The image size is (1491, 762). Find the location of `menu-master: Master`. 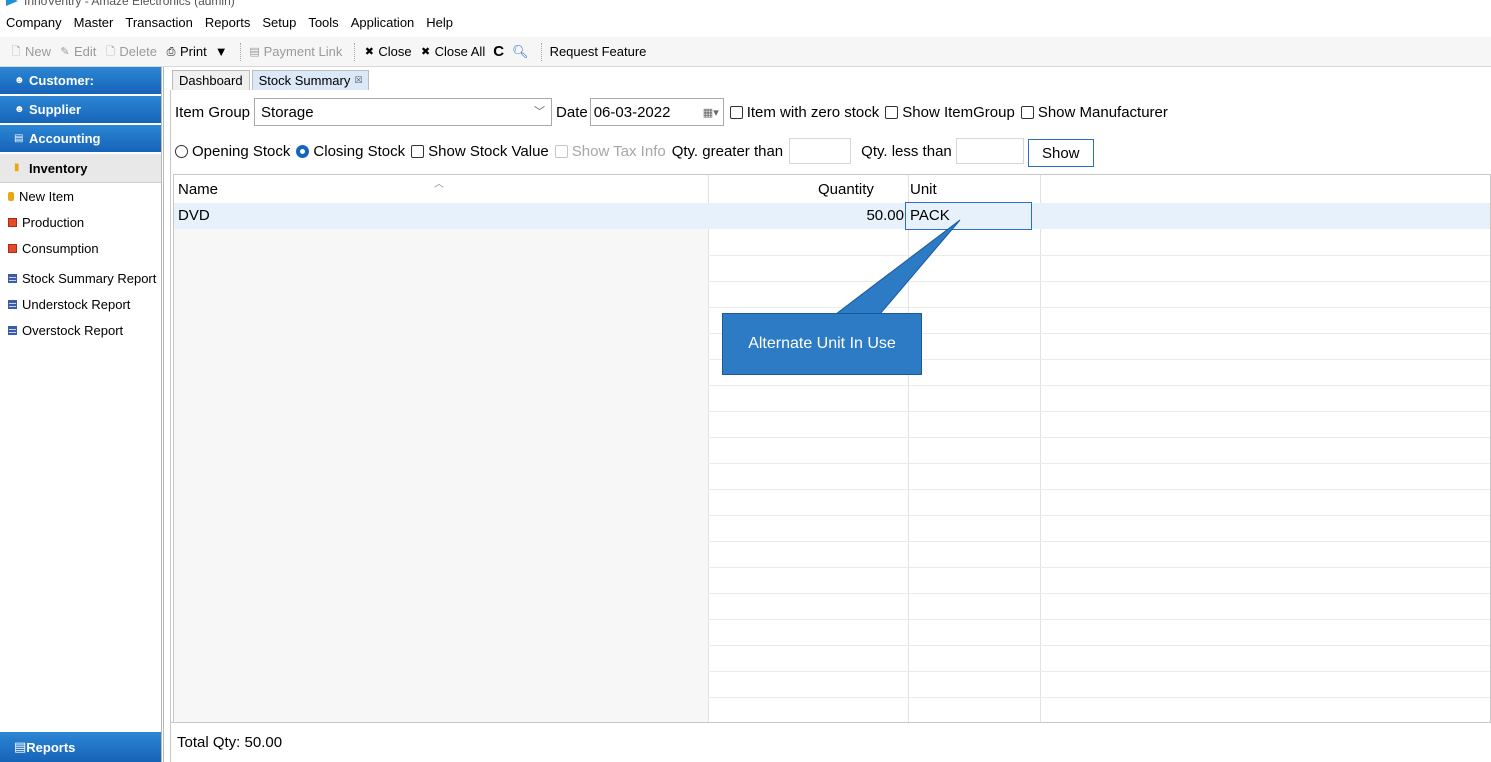

menu-master: Master is located at coordinates (94, 22).